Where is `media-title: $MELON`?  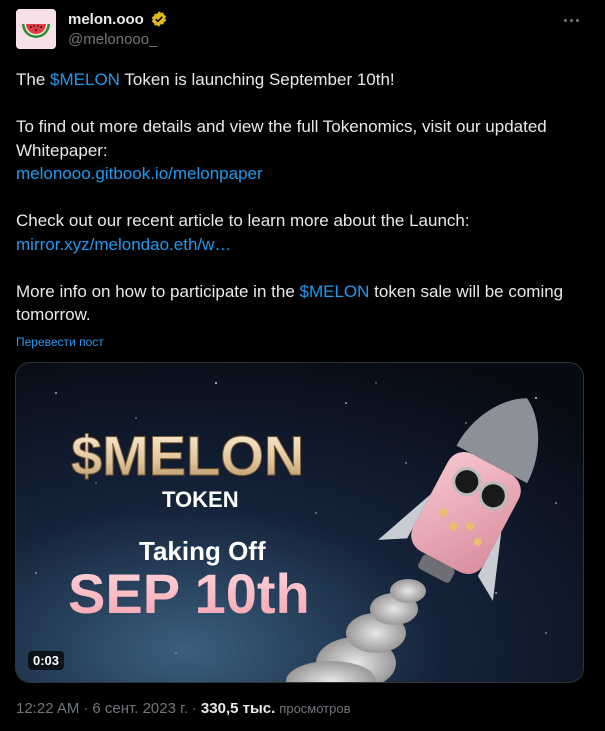
media-title: $MELON is located at coordinates (187, 455).